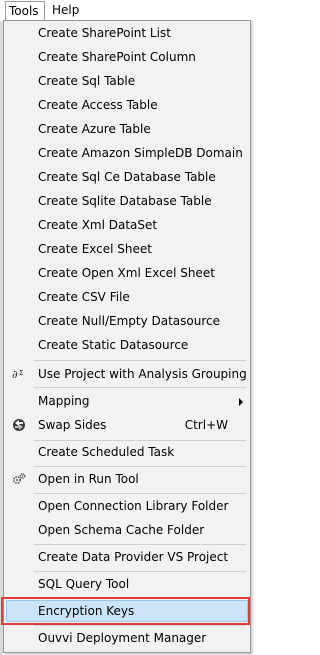 This screenshot has width=320, height=655. What do you see at coordinates (121, 530) in the screenshot?
I see `menu-item-label: Open Schema Cache Folder` at bounding box center [121, 530].